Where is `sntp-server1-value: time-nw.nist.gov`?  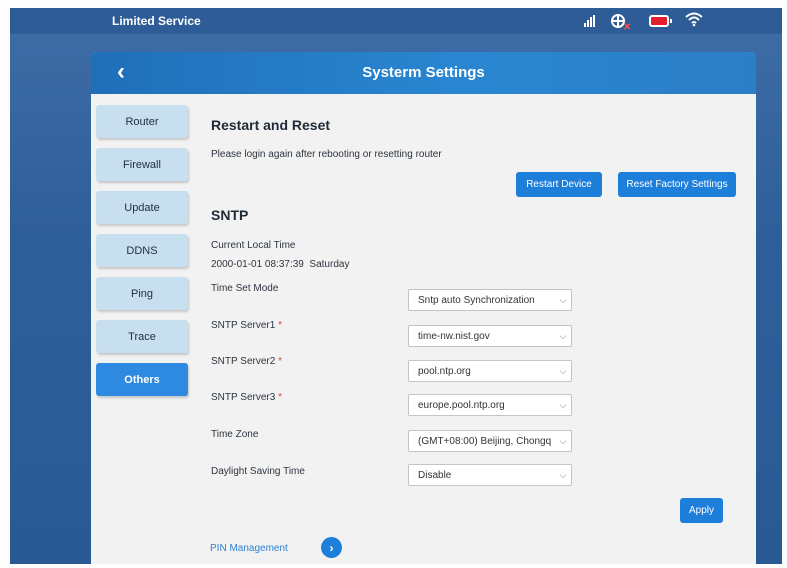 sntp-server1-value: time-nw.nist.gov is located at coordinates (454, 336).